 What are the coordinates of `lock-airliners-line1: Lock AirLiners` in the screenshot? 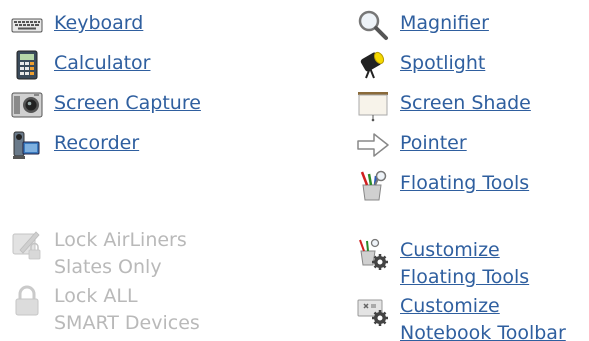 It's located at (120, 240).